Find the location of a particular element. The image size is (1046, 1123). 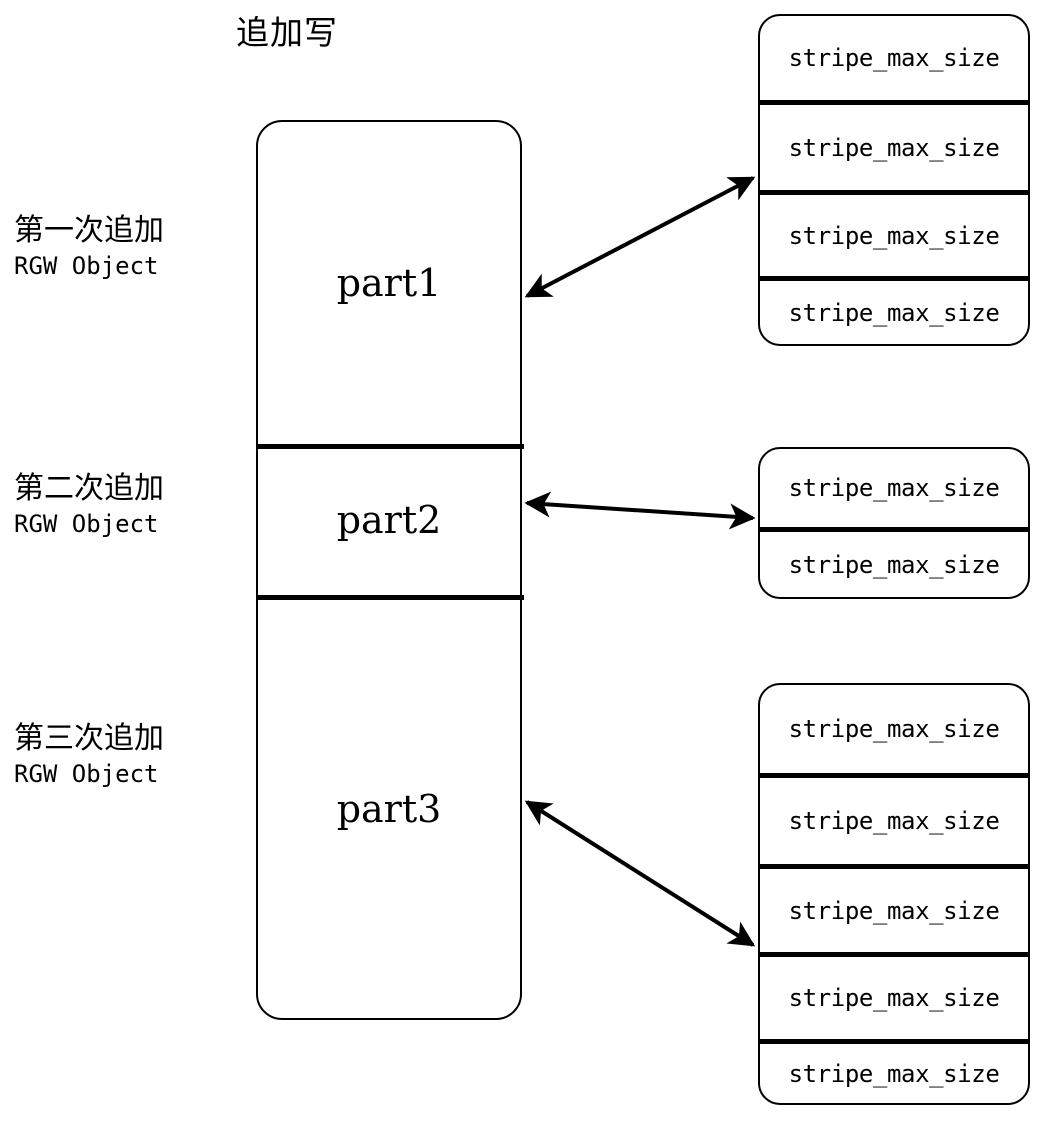

stage-label-second-append-en: RGW Object is located at coordinates (86, 524).